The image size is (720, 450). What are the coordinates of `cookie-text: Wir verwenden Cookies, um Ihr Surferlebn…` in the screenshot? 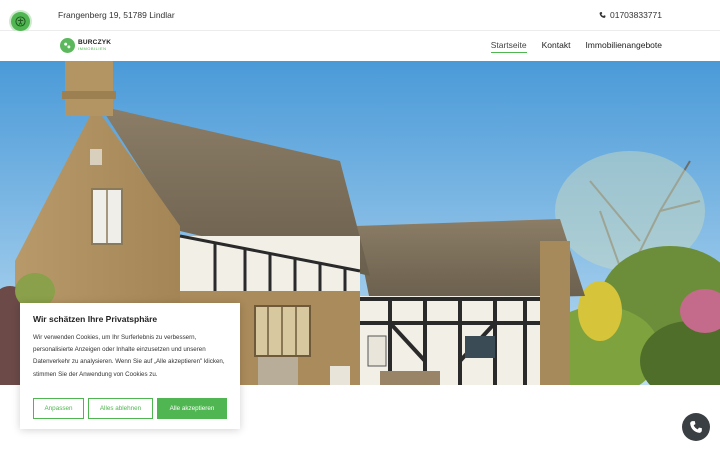 It's located at (129, 356).